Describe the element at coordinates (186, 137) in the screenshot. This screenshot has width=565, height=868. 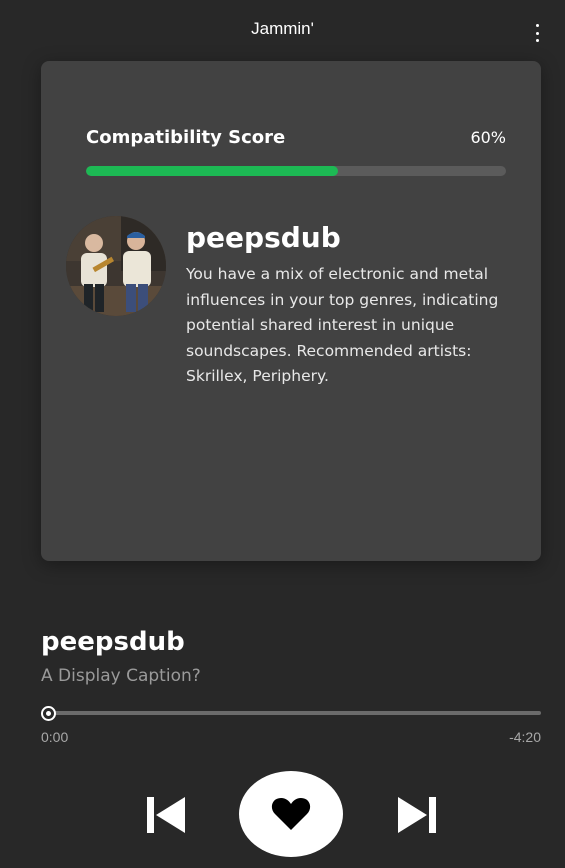
I see `compatibility-score-label: Compatibility Score` at that location.